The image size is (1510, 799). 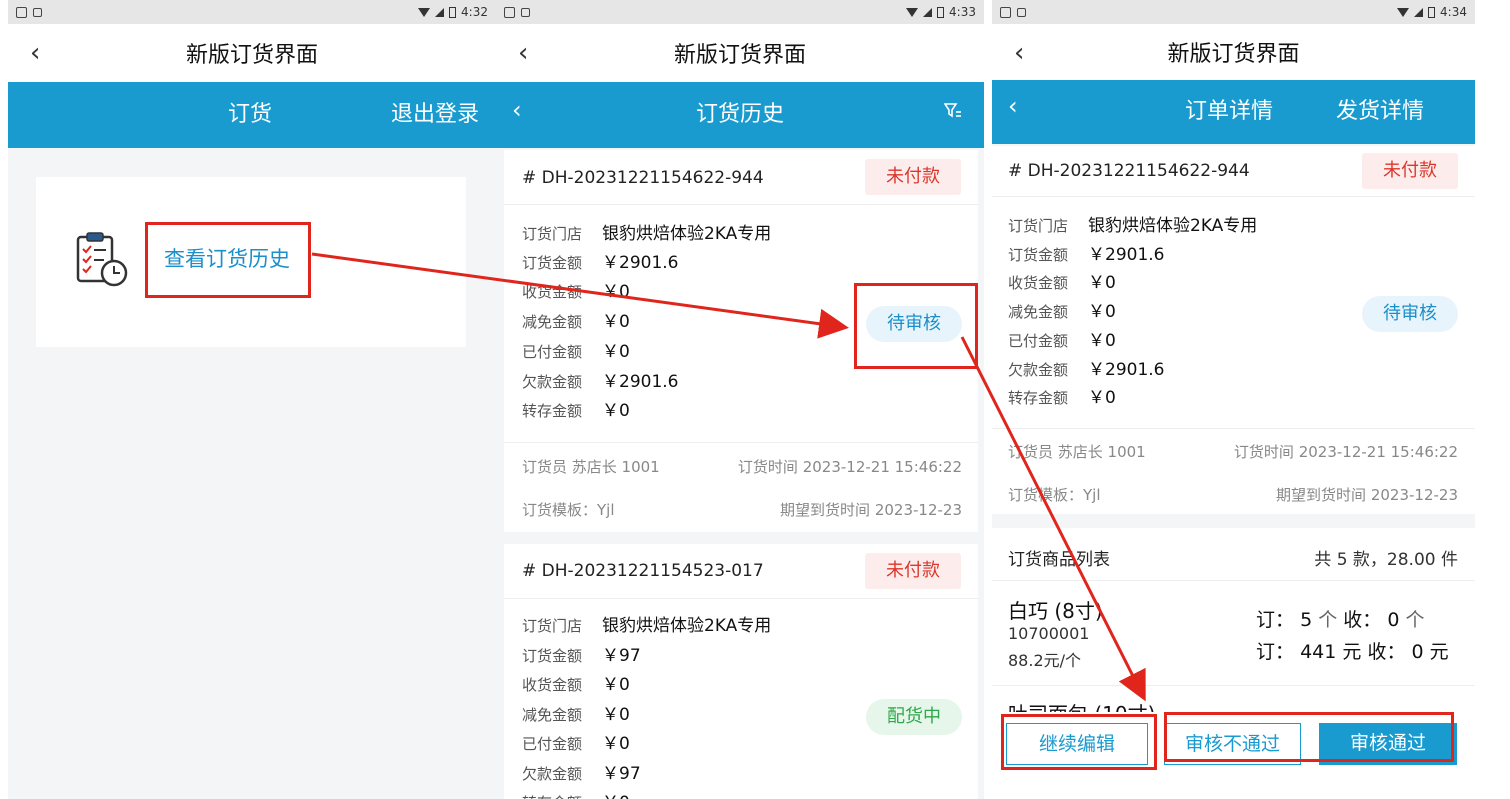 What do you see at coordinates (953, 111) in the screenshot?
I see `filter-icon` at bounding box center [953, 111].